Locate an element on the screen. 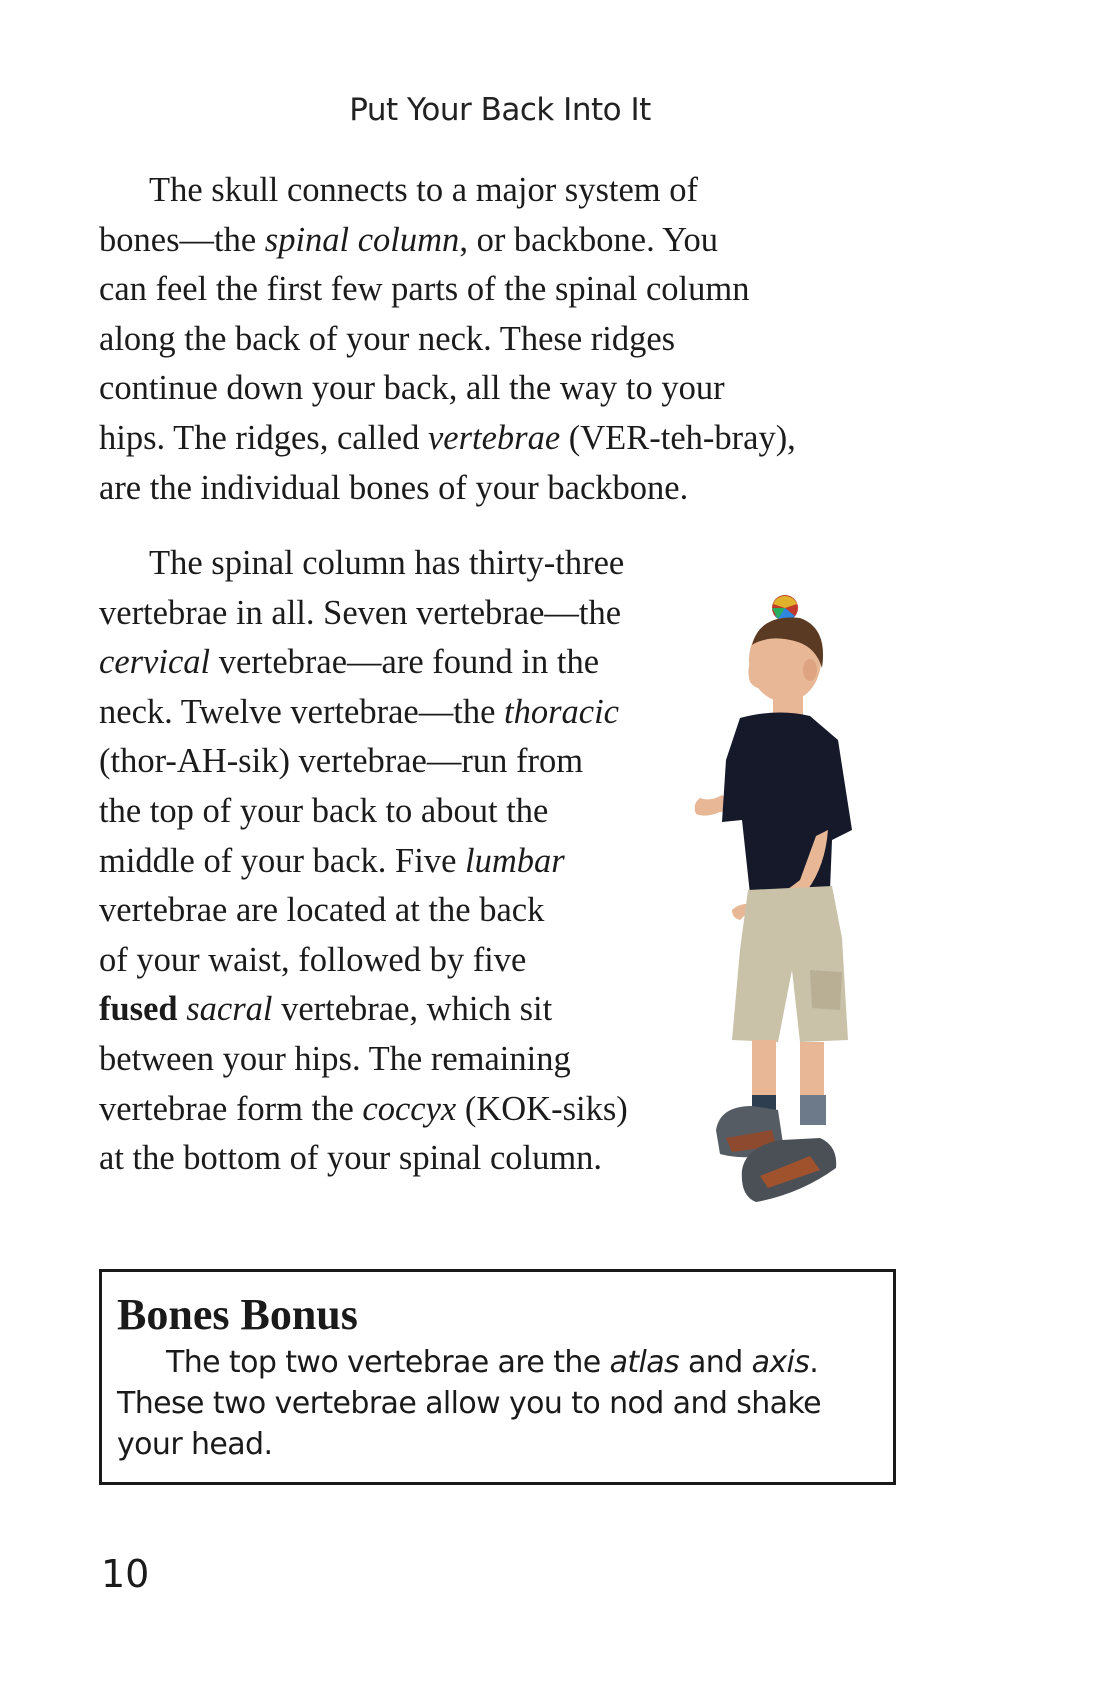 The width and height of the screenshot is (1100, 1700). term-spinal-column: spinal column is located at coordinates (362, 239).